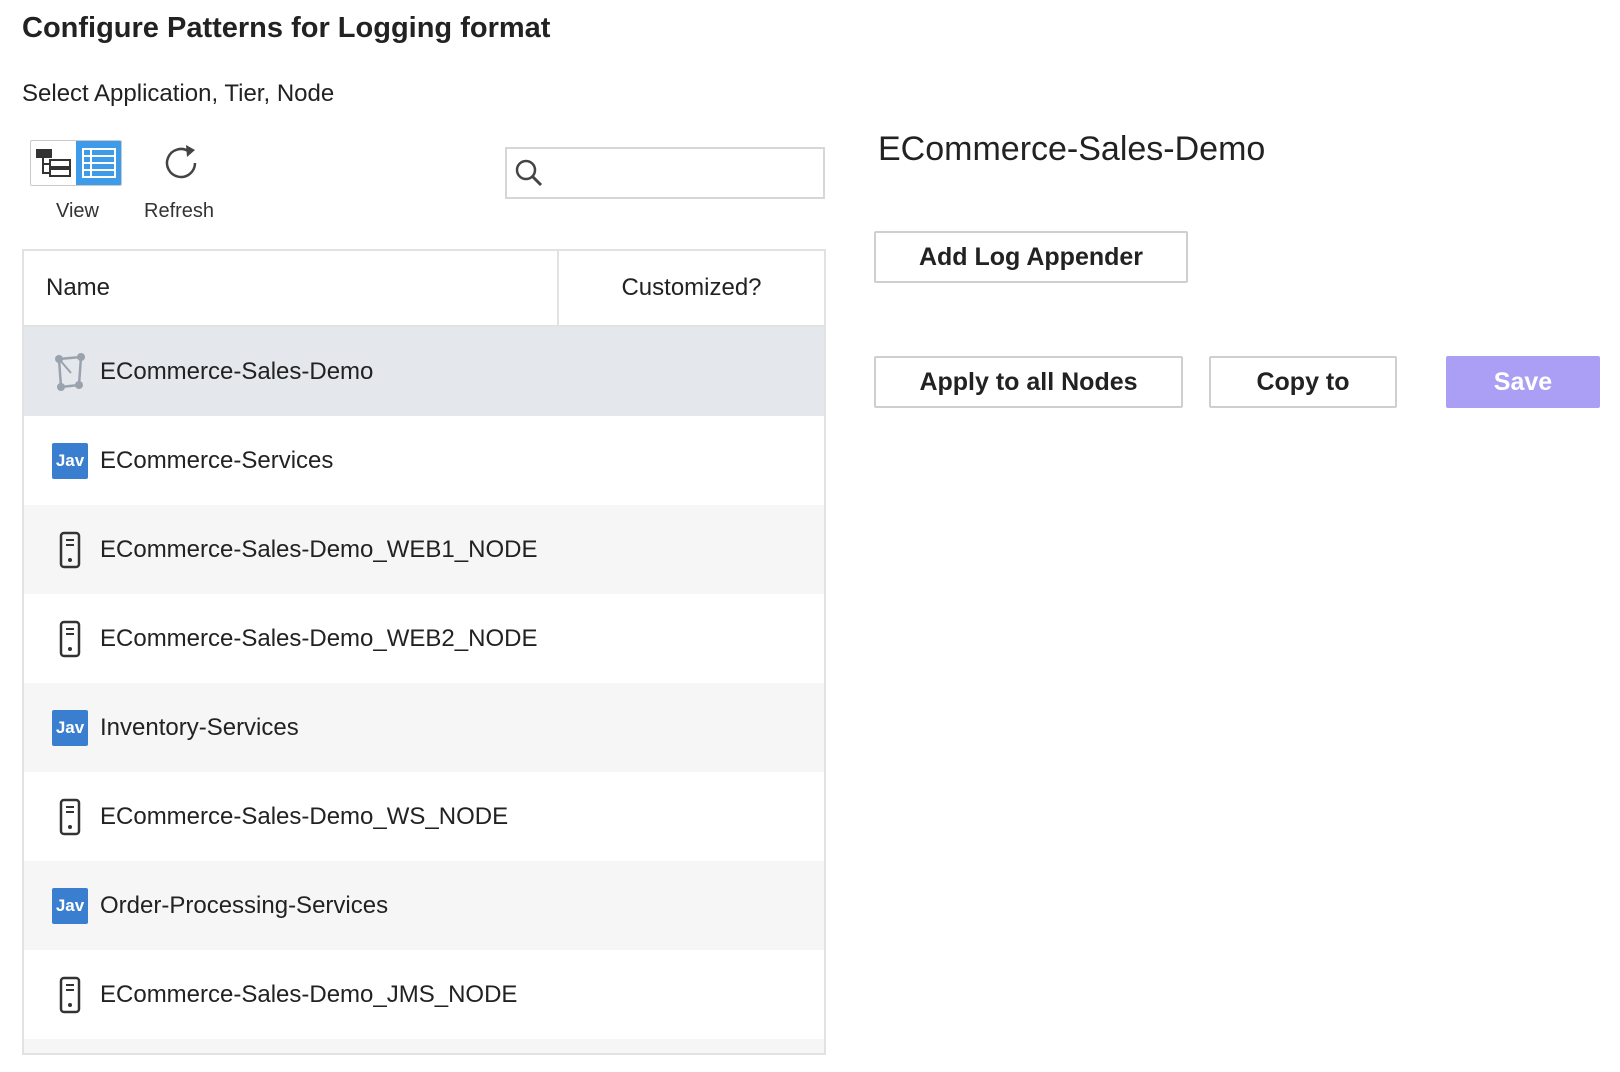 The width and height of the screenshot is (1620, 1072). What do you see at coordinates (178, 93) in the screenshot?
I see `page-subtitle: Select Application, Tier, Node` at bounding box center [178, 93].